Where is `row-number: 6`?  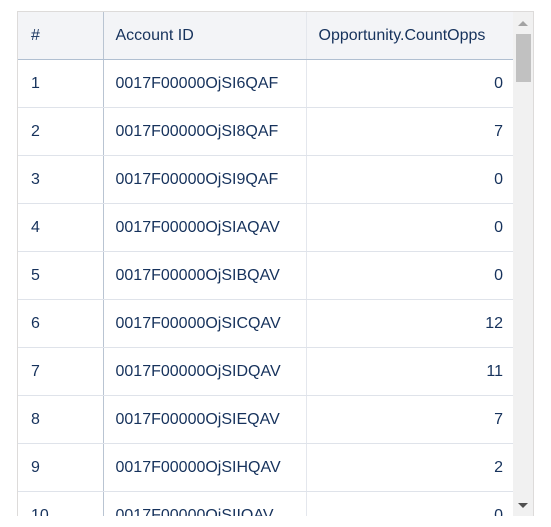 row-number: 6 is located at coordinates (61, 323).